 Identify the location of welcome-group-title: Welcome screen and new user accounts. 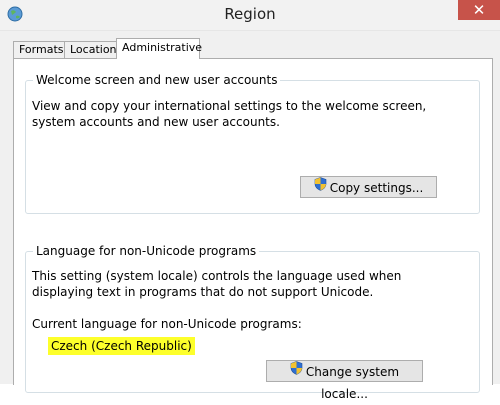
(157, 80).